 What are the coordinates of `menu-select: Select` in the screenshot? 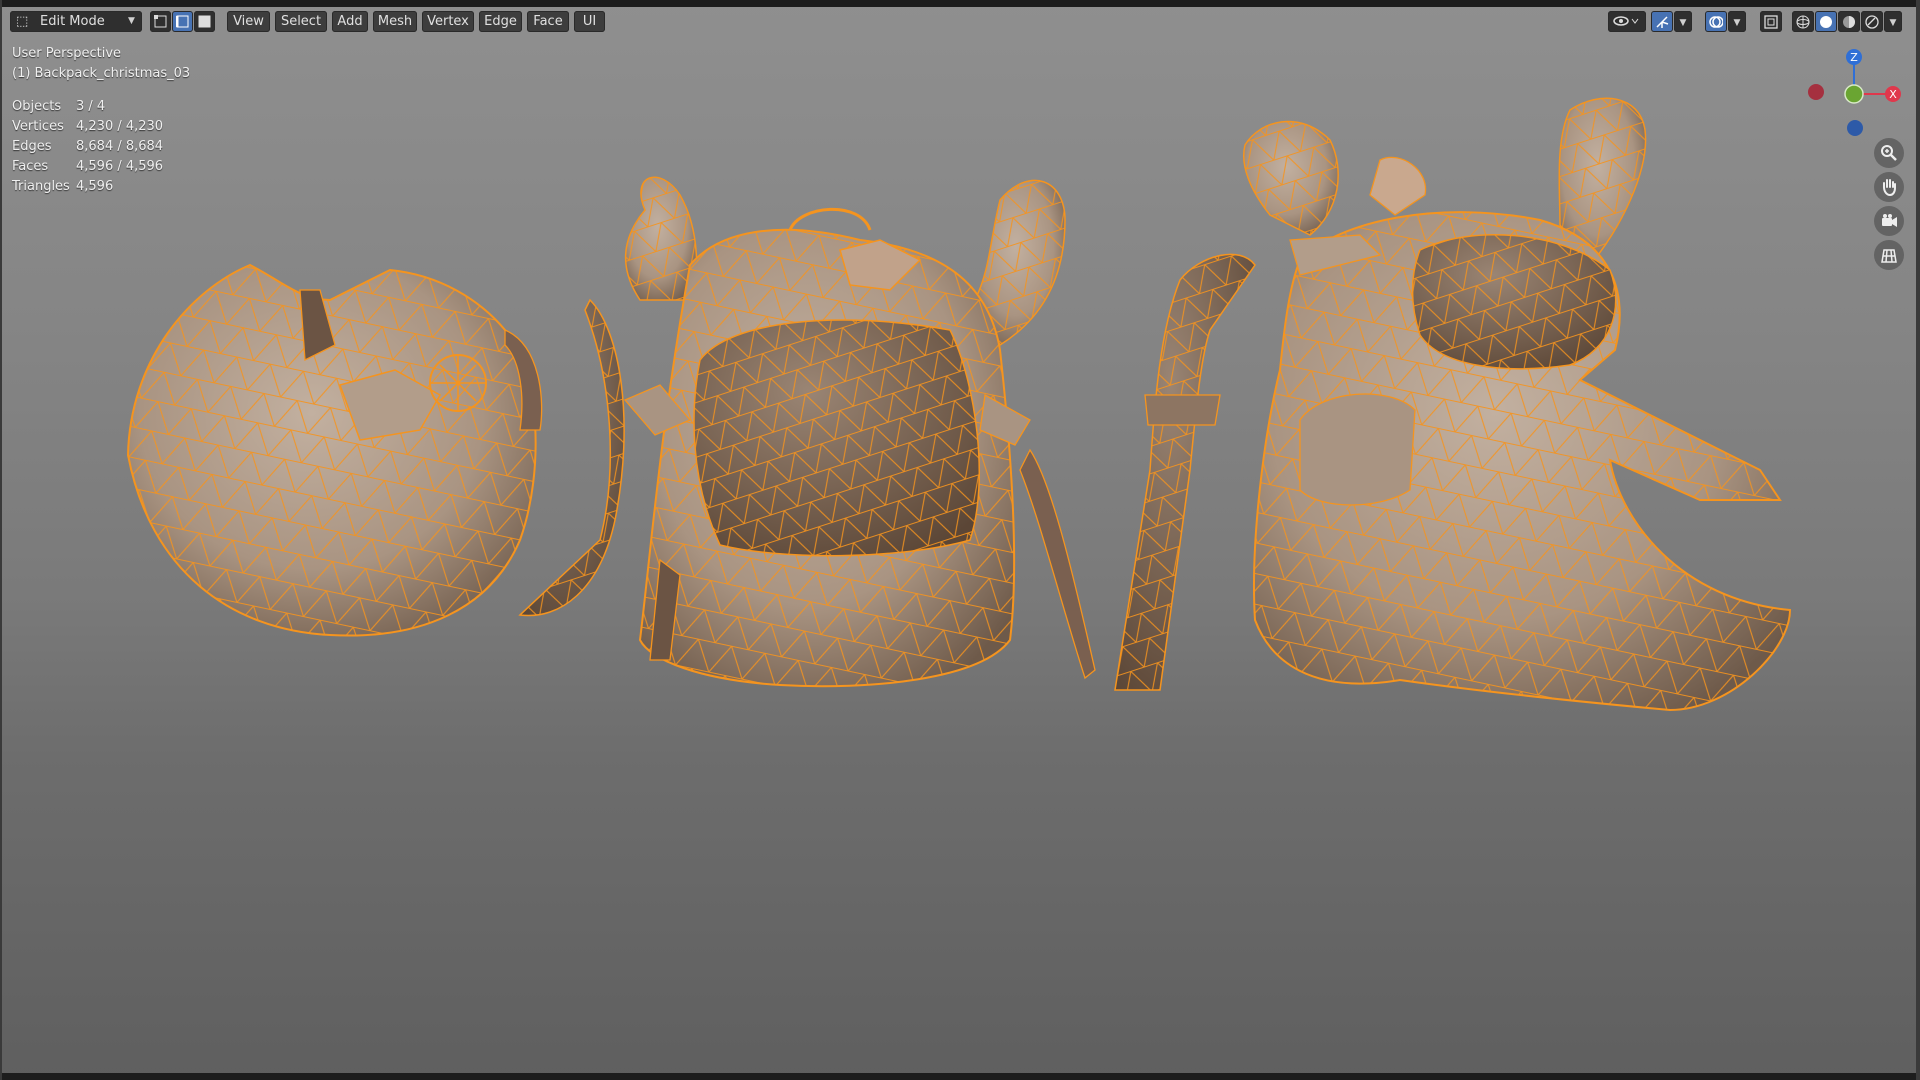 It's located at (301, 21).